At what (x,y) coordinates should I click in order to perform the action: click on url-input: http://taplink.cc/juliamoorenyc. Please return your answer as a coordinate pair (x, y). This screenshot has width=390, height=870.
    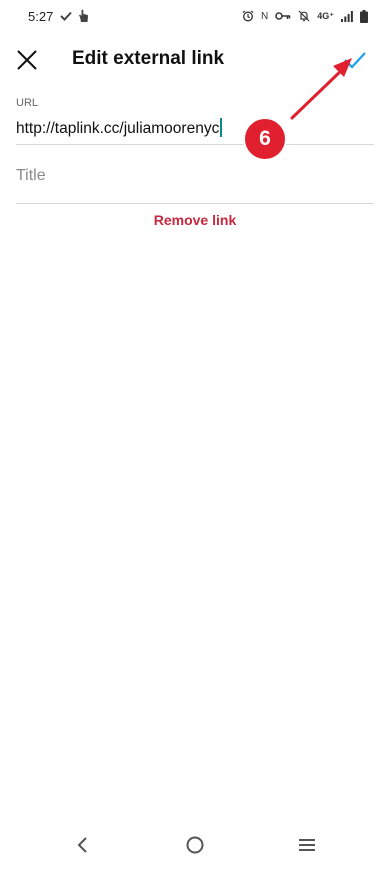
    Looking at the image, I should click on (195, 130).